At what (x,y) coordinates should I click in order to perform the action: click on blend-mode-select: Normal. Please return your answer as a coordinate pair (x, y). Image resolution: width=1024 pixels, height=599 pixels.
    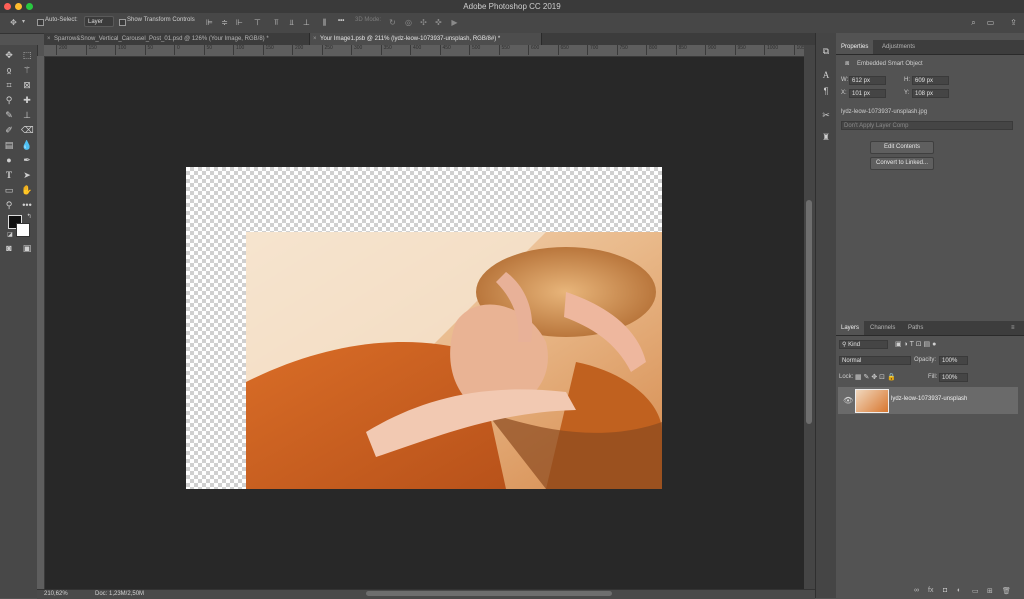
    Looking at the image, I should click on (875, 360).